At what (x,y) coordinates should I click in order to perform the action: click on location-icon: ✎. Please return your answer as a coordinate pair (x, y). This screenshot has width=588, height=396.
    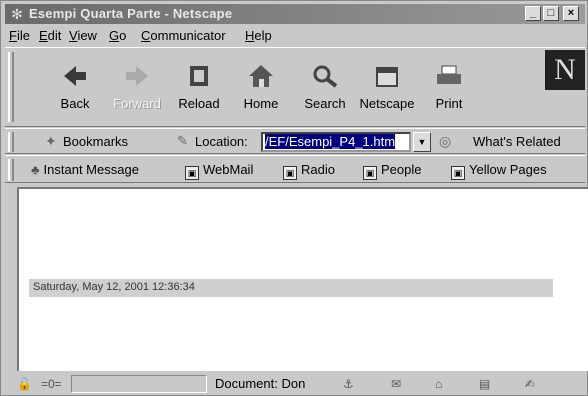
    Looking at the image, I should click on (182, 140).